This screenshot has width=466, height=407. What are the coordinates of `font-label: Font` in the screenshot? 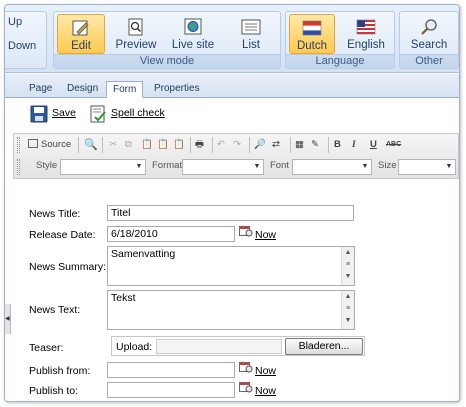 It's located at (280, 165).